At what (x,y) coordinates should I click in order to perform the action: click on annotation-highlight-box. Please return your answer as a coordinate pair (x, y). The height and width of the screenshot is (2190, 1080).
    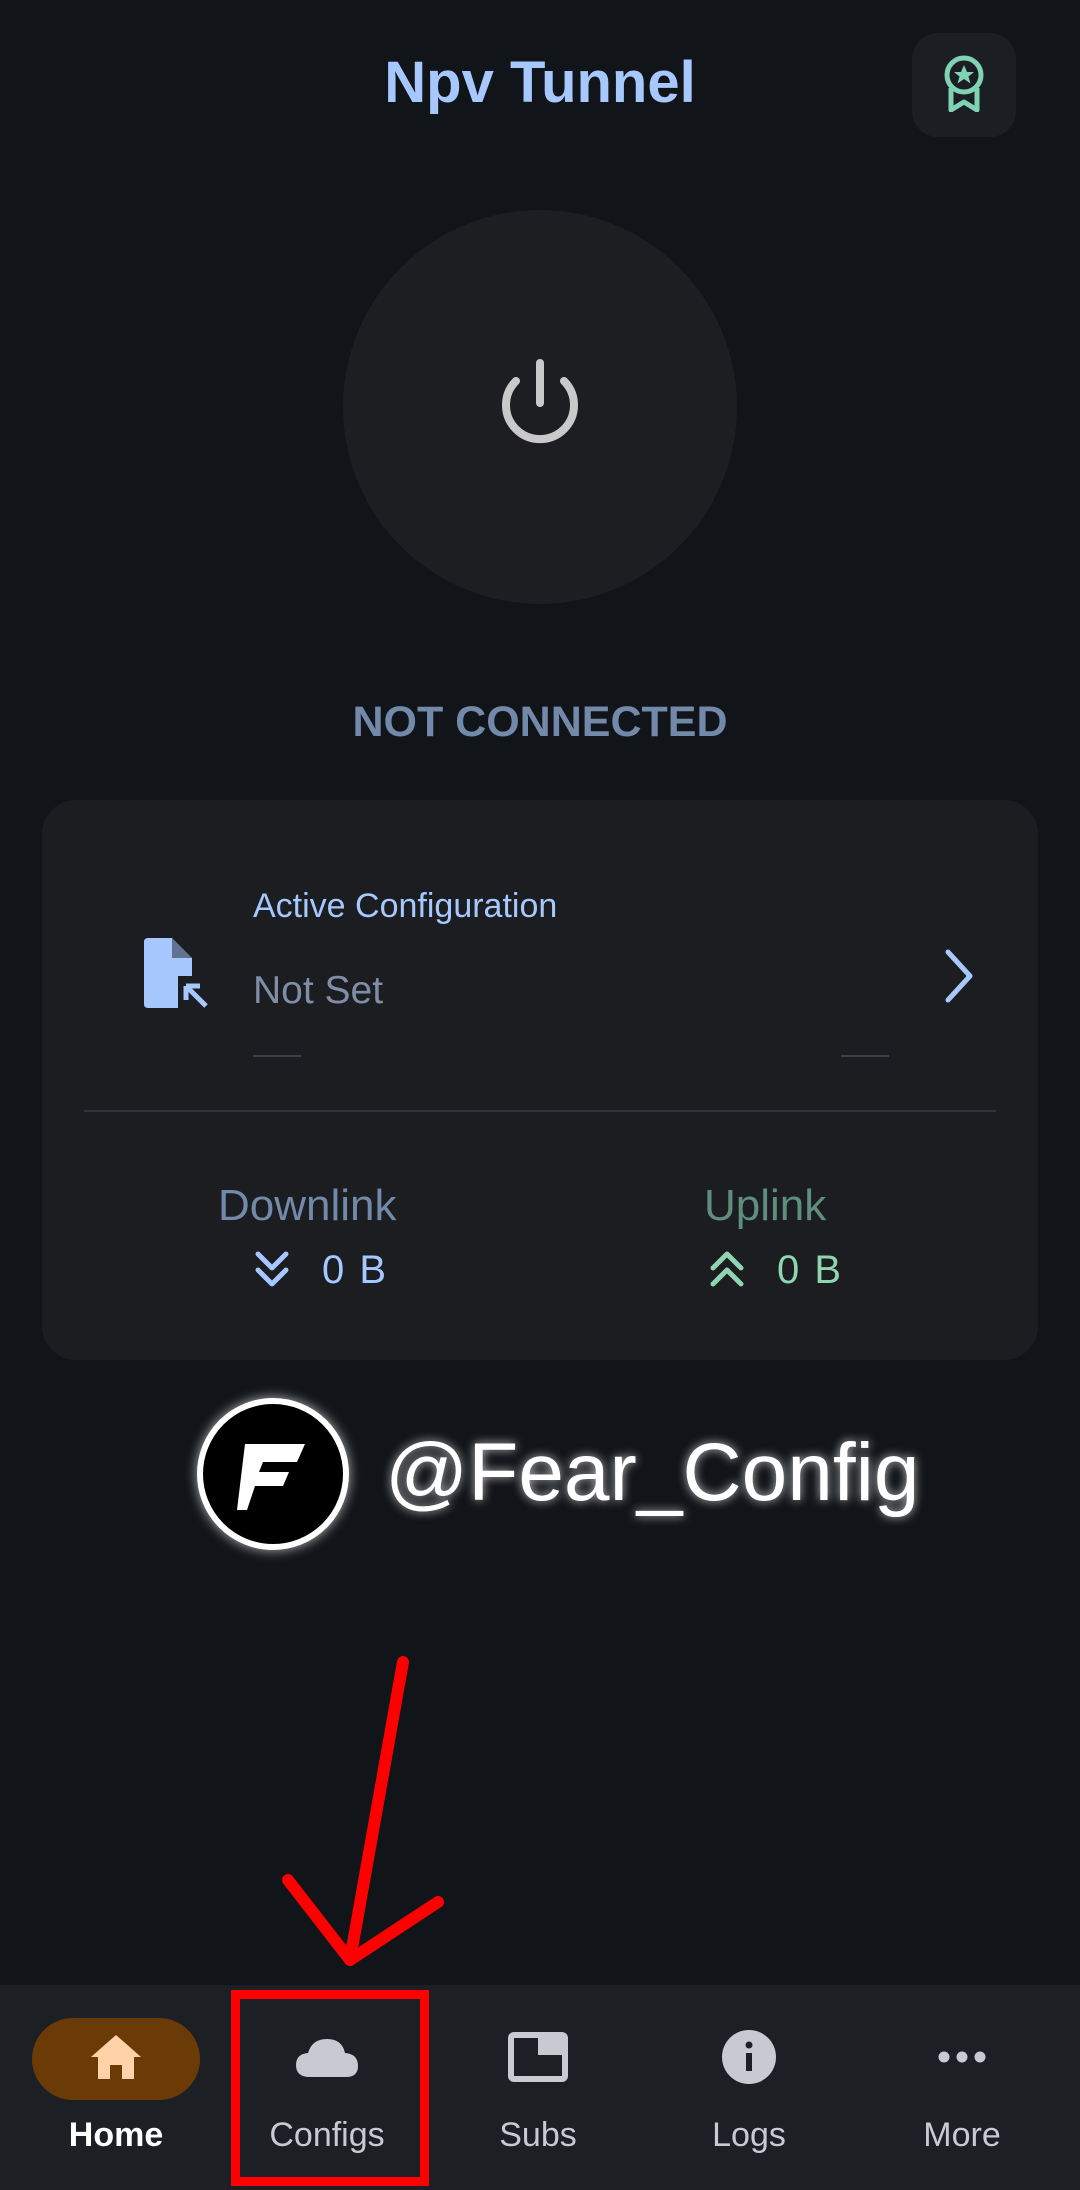
    Looking at the image, I should click on (330, 2088).